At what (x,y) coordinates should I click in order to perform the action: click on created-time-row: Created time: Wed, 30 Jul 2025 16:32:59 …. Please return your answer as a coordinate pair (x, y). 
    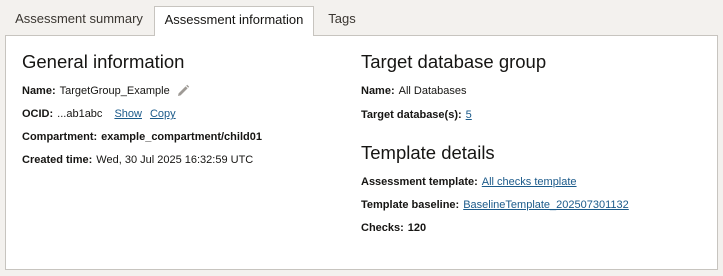
    Looking at the image, I should click on (137, 160).